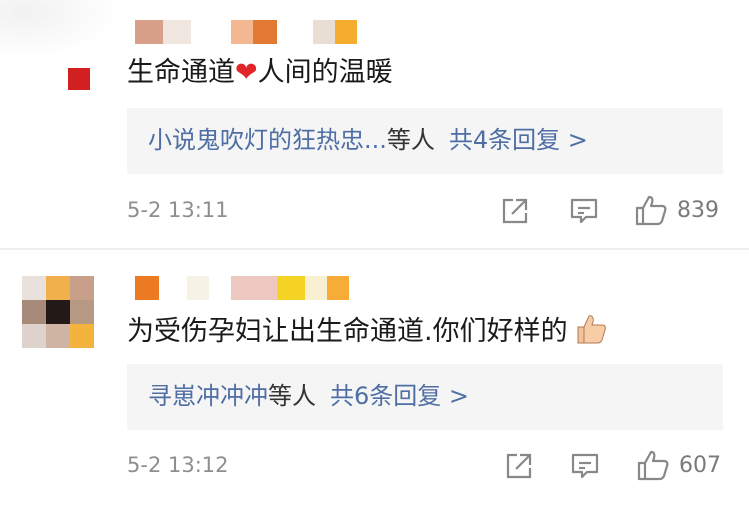 The height and width of the screenshot is (505, 749). Describe the element at coordinates (374, 249) in the screenshot. I see `divider` at that location.